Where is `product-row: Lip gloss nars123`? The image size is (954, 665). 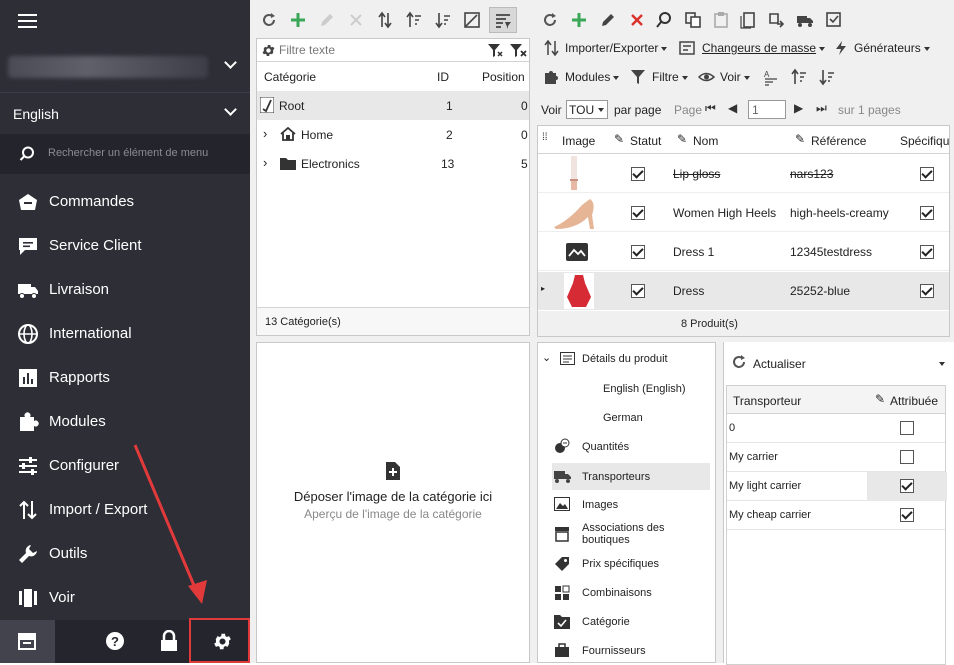 product-row: Lip gloss nars123 is located at coordinates (743, 174).